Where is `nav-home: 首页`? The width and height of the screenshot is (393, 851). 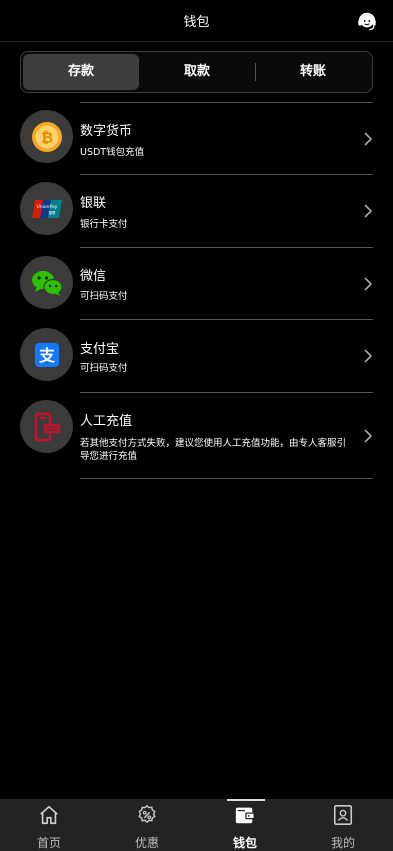
nav-home: 首页 is located at coordinates (49, 825).